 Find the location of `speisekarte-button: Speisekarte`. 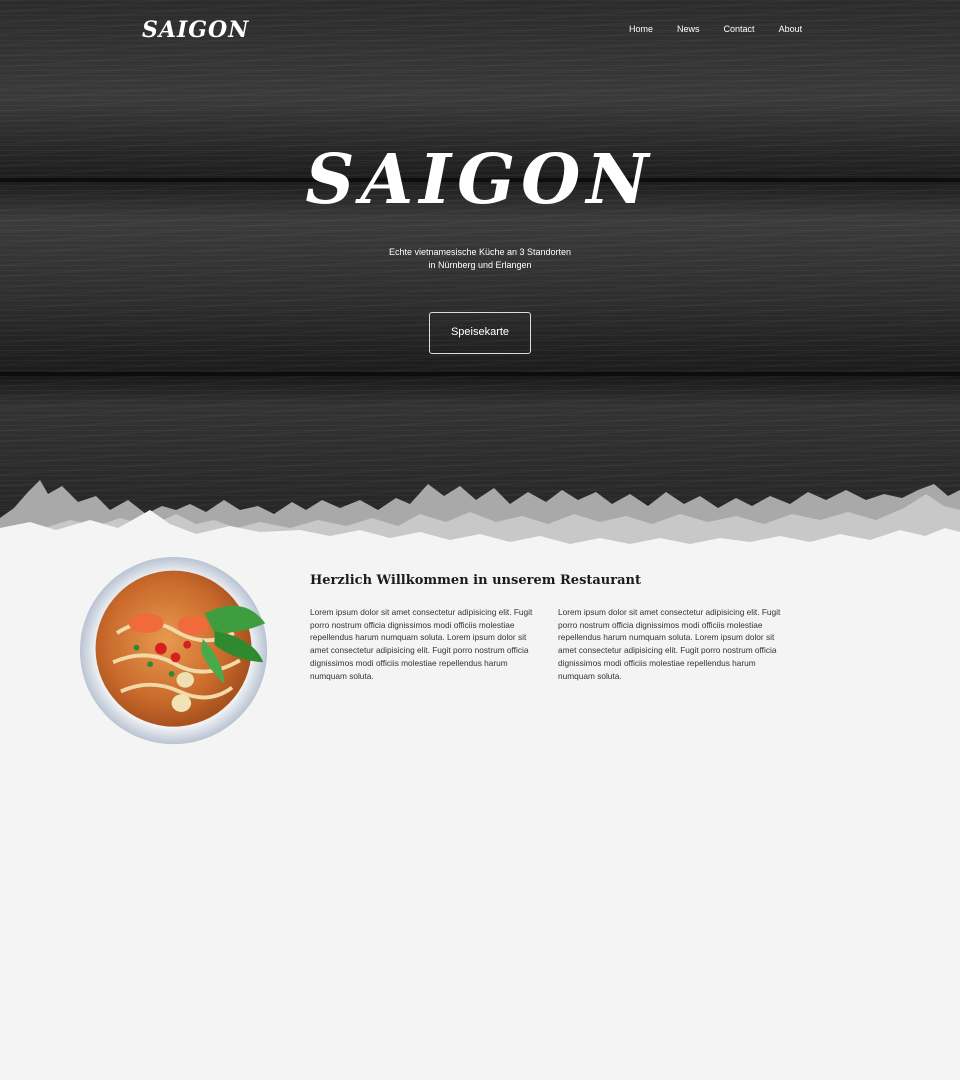

speisekarte-button: Speisekarte is located at coordinates (480, 333).